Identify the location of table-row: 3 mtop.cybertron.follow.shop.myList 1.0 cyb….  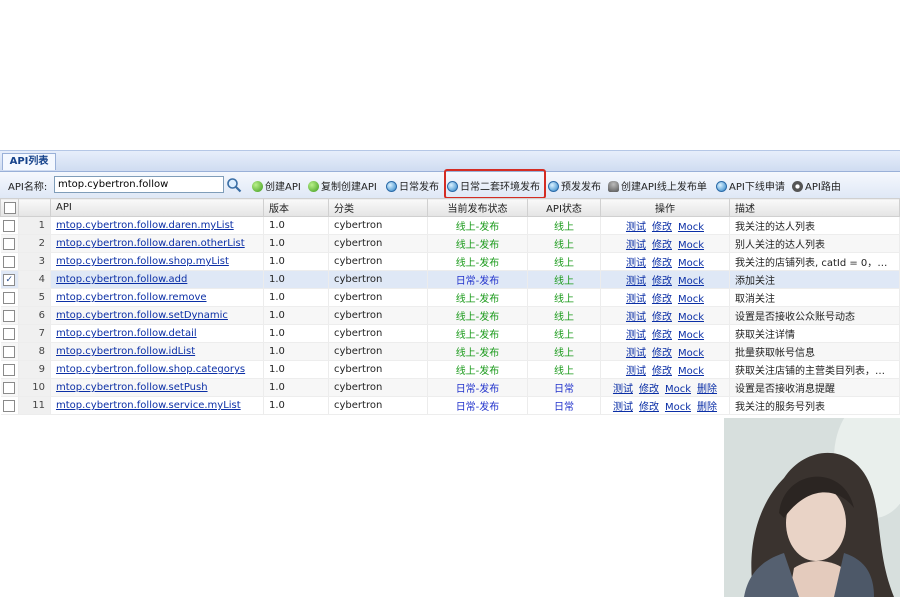
(450, 261).